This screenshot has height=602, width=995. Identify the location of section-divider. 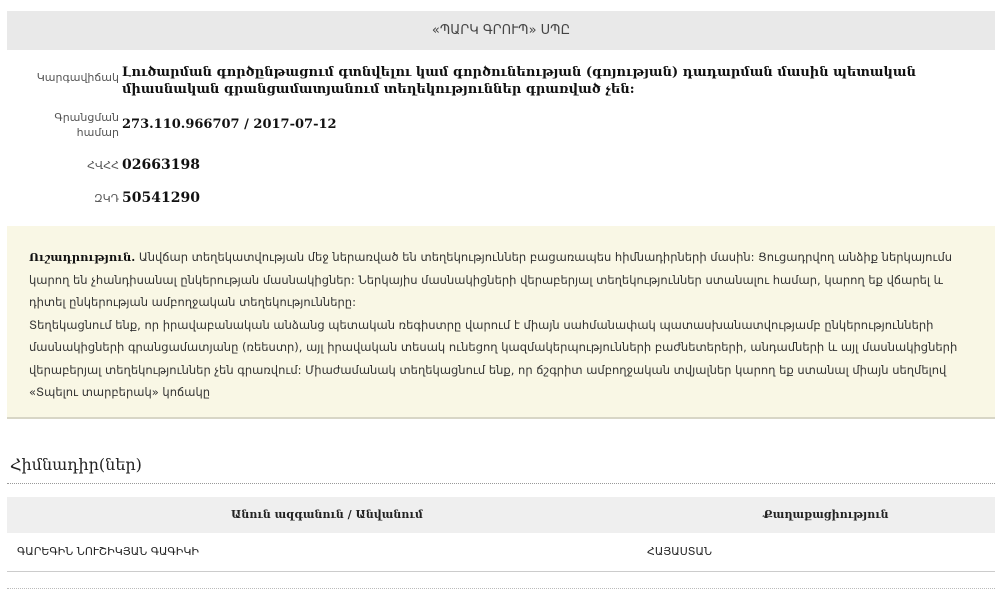
(501, 483).